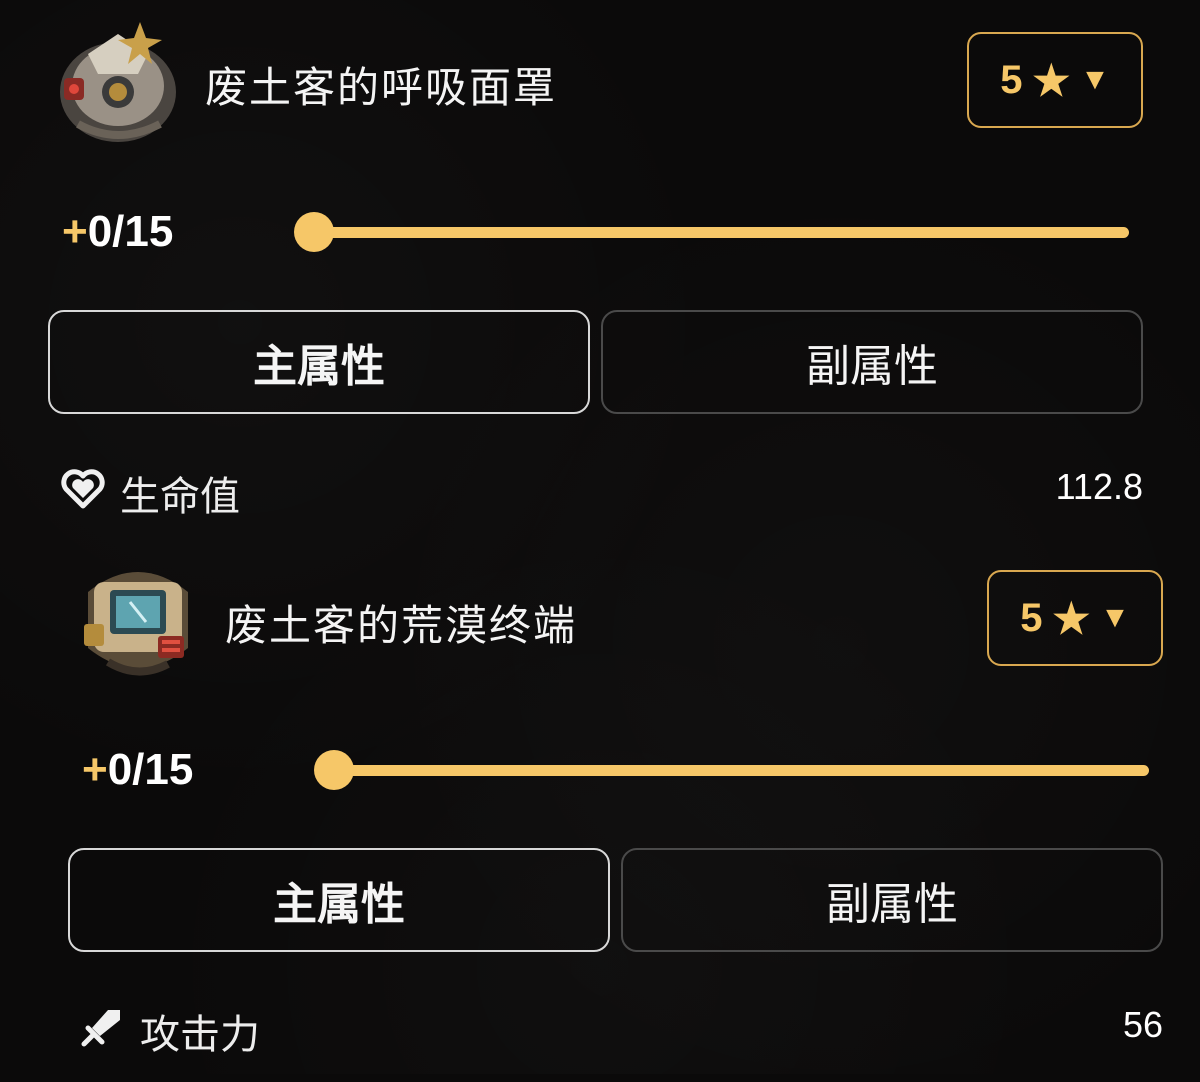  What do you see at coordinates (118, 84) in the screenshot?
I see `breathing-mask-icon` at bounding box center [118, 84].